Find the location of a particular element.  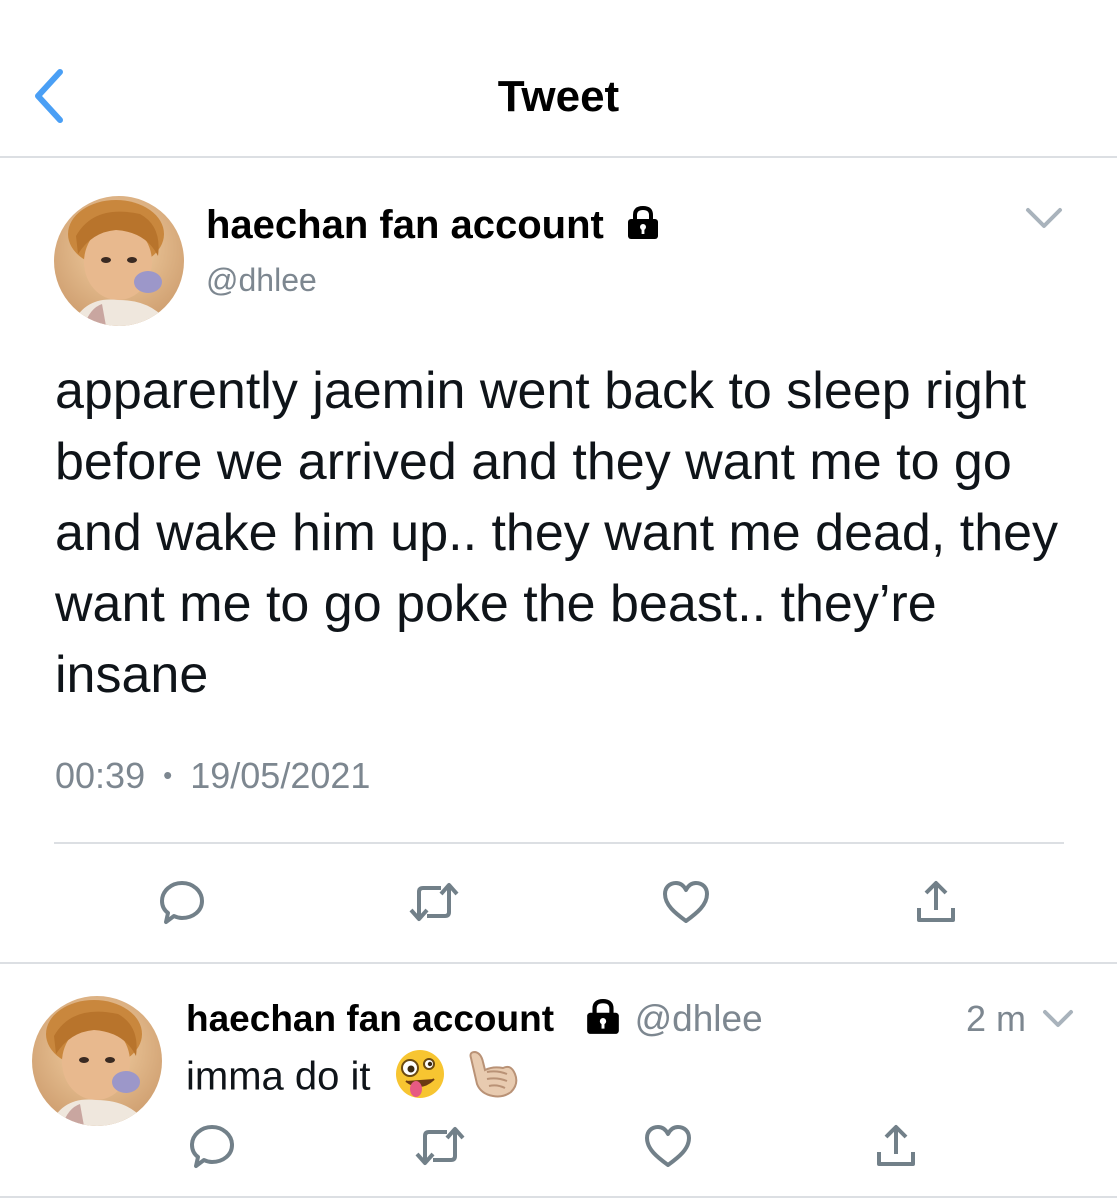

reply-display-name: haechan fan account is located at coordinates (370, 1018).